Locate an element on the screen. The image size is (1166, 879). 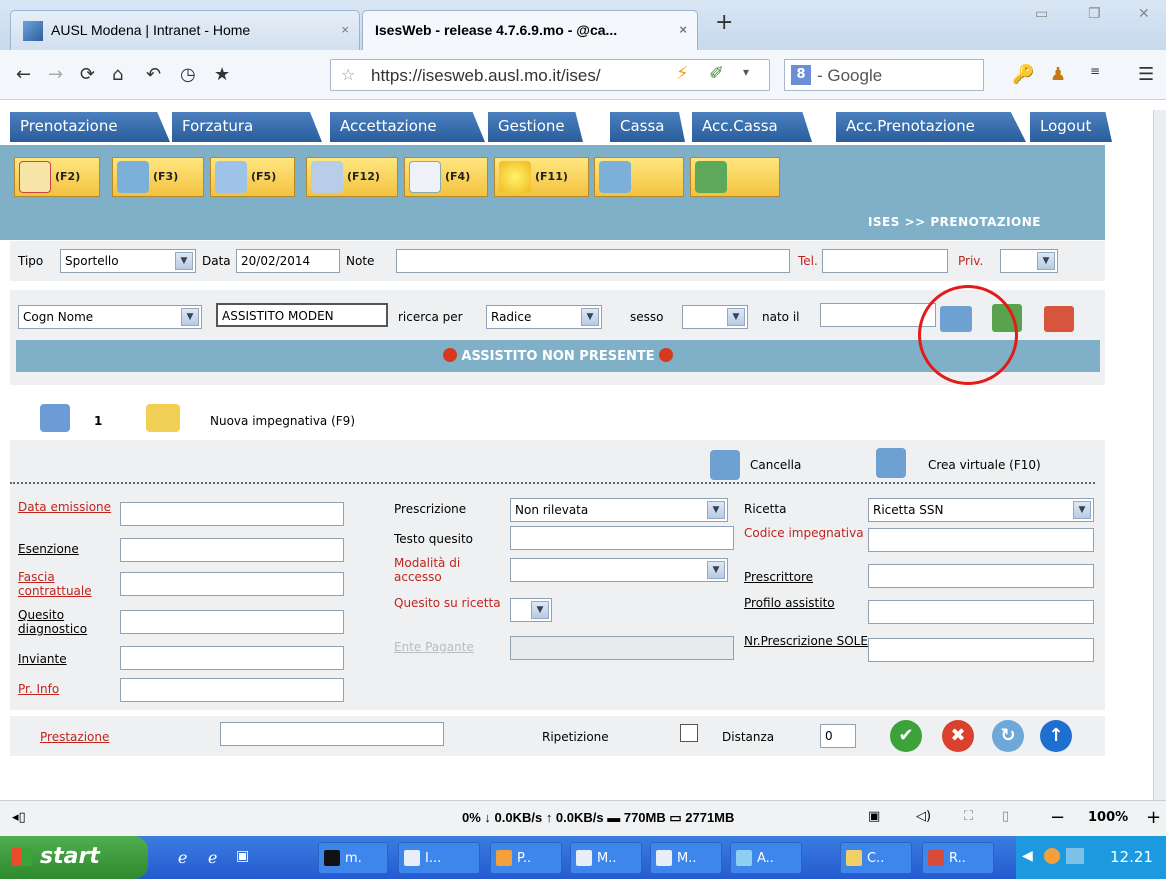
testo-quesito-input is located at coordinates (622, 538).